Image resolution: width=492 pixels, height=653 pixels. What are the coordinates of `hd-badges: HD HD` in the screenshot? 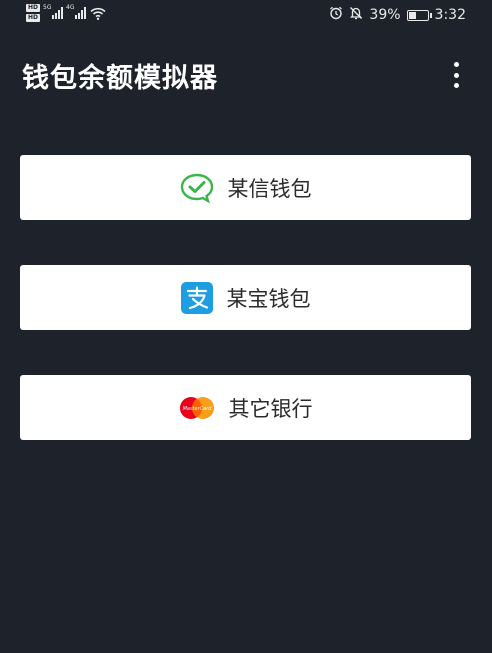 It's located at (33, 13).